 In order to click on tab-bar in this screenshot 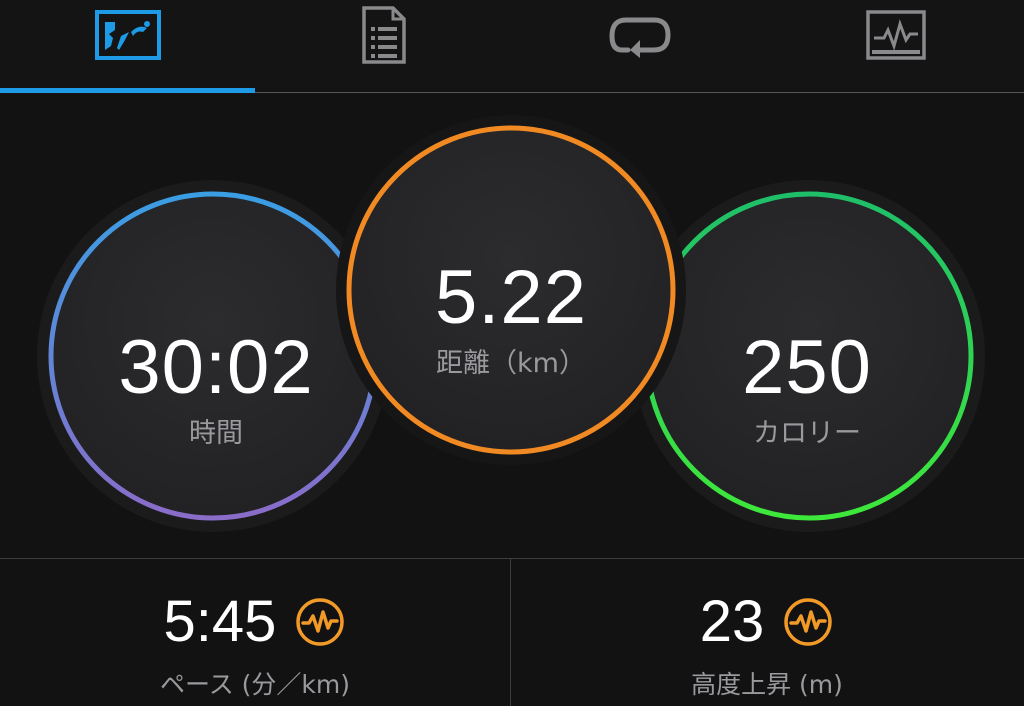, I will do `click(512, 47)`.